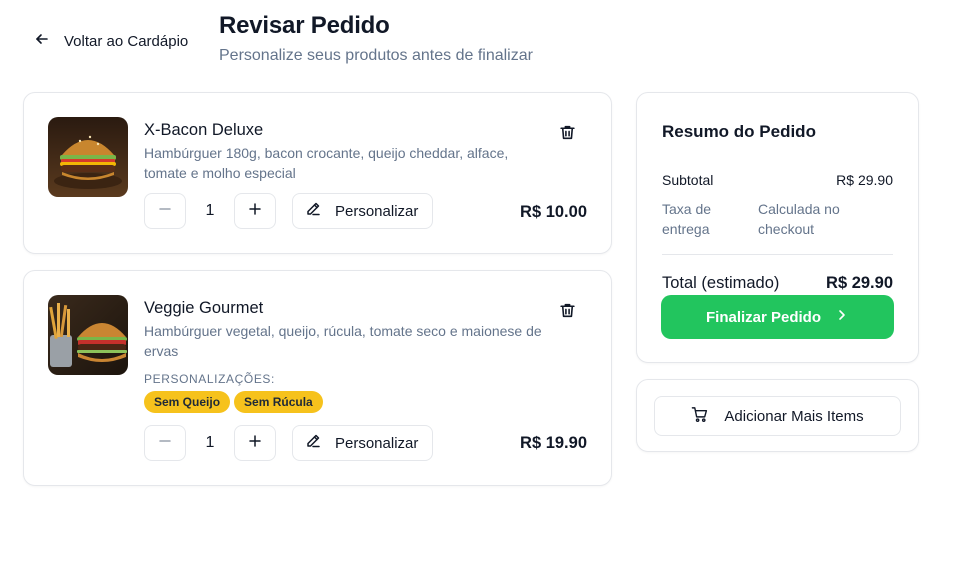  What do you see at coordinates (42, 41) in the screenshot?
I see `arrow-left-icon` at bounding box center [42, 41].